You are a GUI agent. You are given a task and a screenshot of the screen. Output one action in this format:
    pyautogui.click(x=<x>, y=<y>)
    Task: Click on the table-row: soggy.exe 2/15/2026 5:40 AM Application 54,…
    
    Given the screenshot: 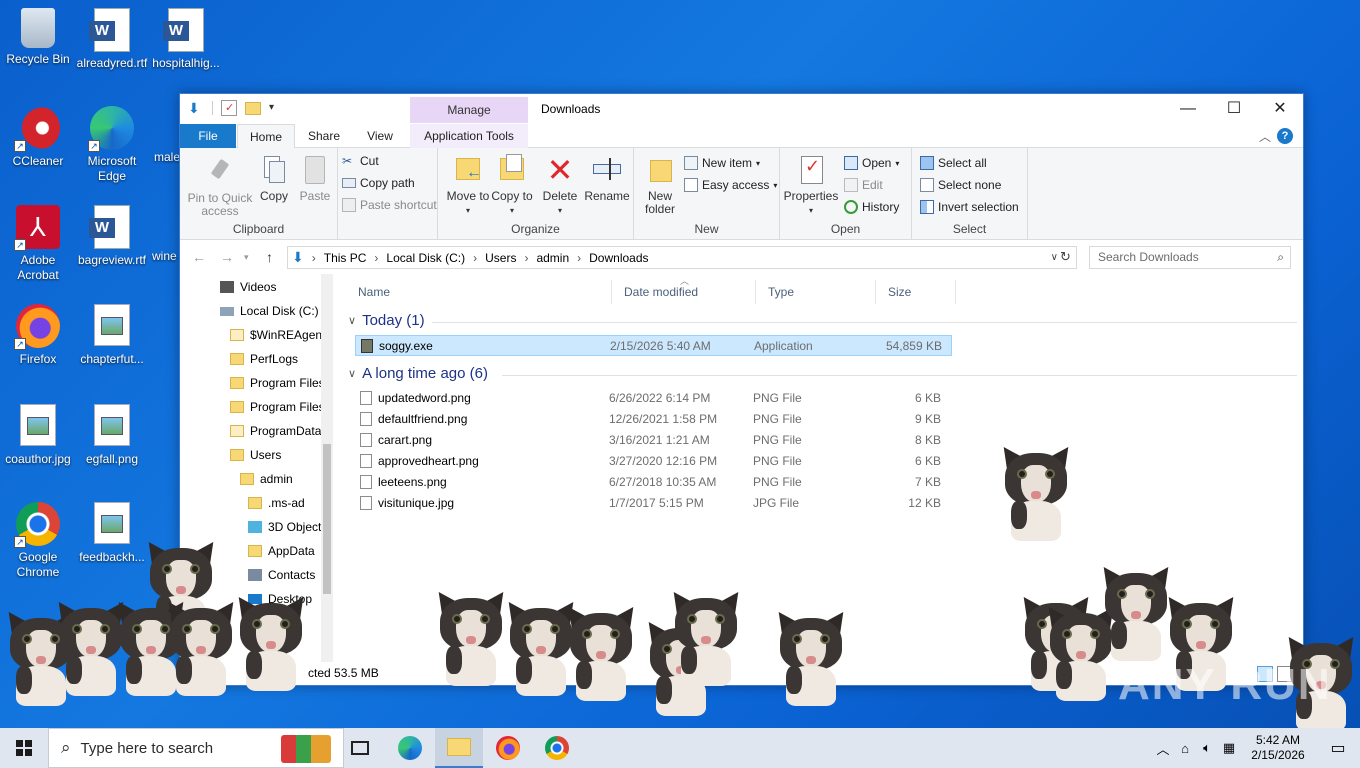 What is the action you would take?
    pyautogui.click(x=653, y=345)
    